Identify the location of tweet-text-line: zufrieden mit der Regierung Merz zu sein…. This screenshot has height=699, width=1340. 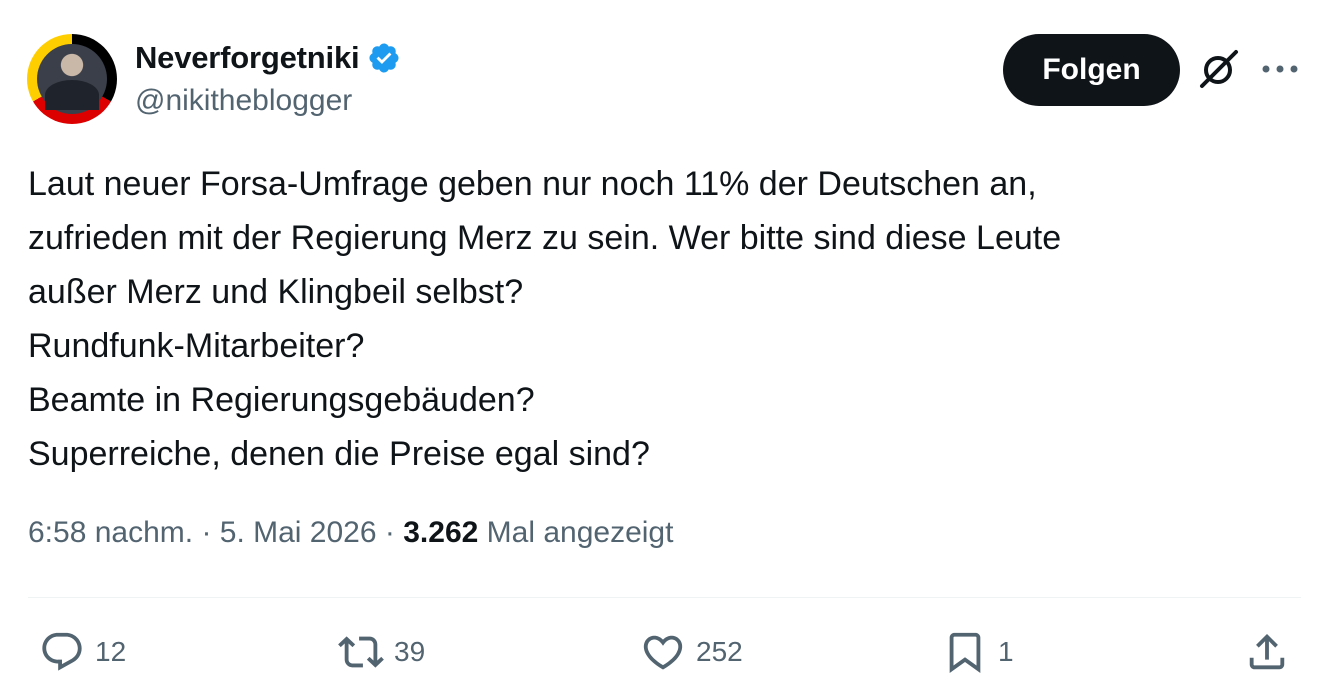
(545, 238).